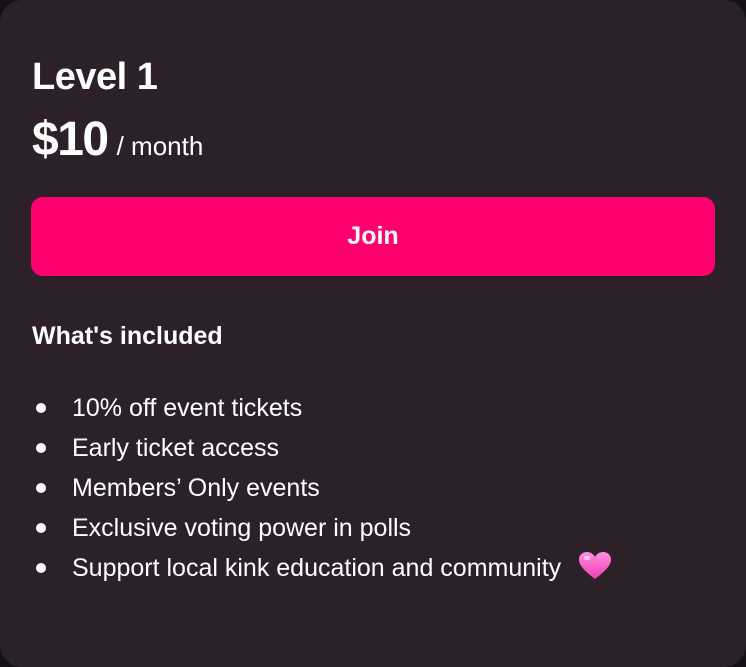  I want to click on price-amount: $10, so click(70, 139).